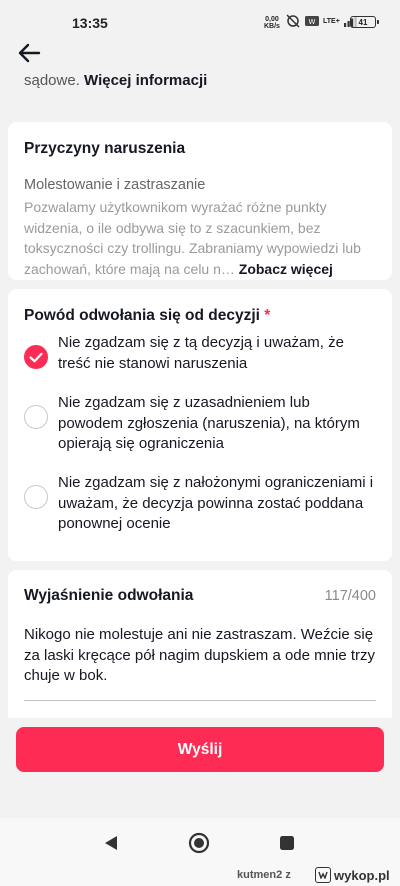 This screenshot has height=886, width=400. I want to click on watermark-site: wykop.pl, so click(362, 875).